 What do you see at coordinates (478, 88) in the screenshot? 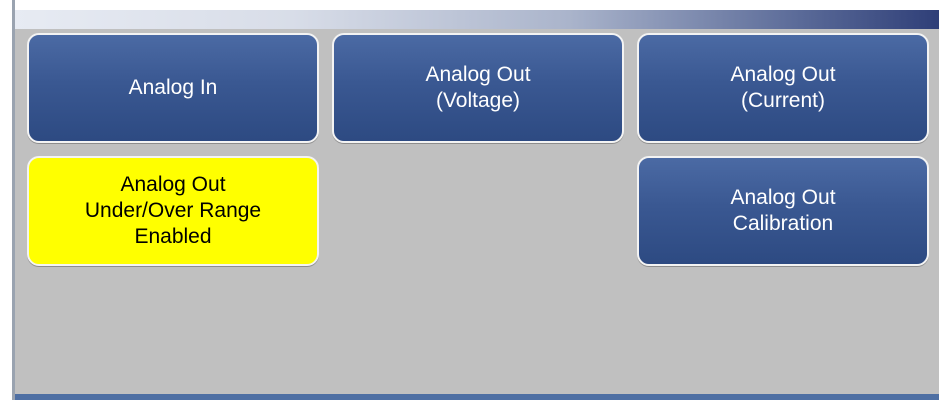
I see `analog-out-voltage-button: Analog Out (Voltage)` at bounding box center [478, 88].